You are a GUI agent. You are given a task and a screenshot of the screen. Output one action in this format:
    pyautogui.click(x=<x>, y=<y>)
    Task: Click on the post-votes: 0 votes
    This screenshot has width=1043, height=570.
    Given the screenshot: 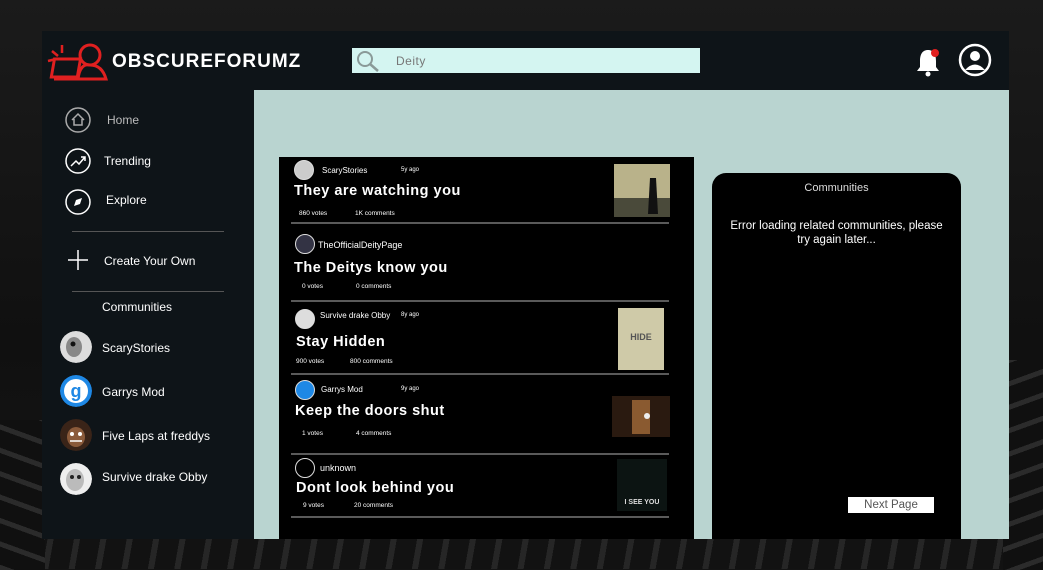 What is the action you would take?
    pyautogui.click(x=312, y=286)
    